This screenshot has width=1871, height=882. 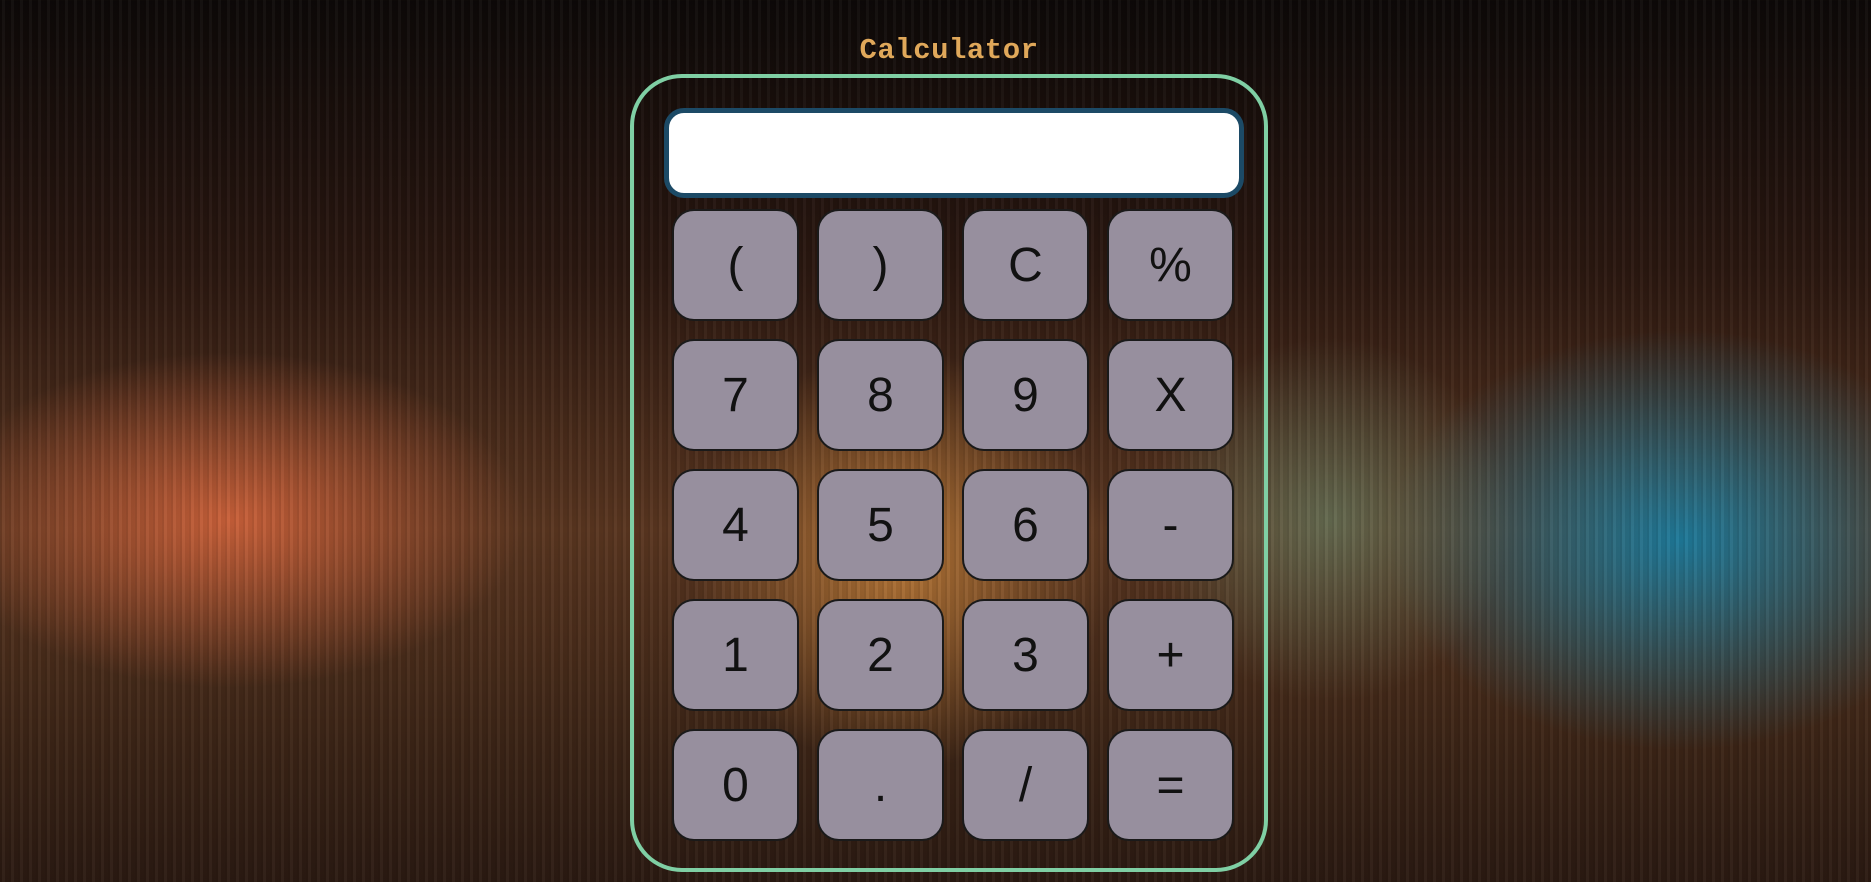 What do you see at coordinates (1025, 655) in the screenshot?
I see `digit-3-button: 3` at bounding box center [1025, 655].